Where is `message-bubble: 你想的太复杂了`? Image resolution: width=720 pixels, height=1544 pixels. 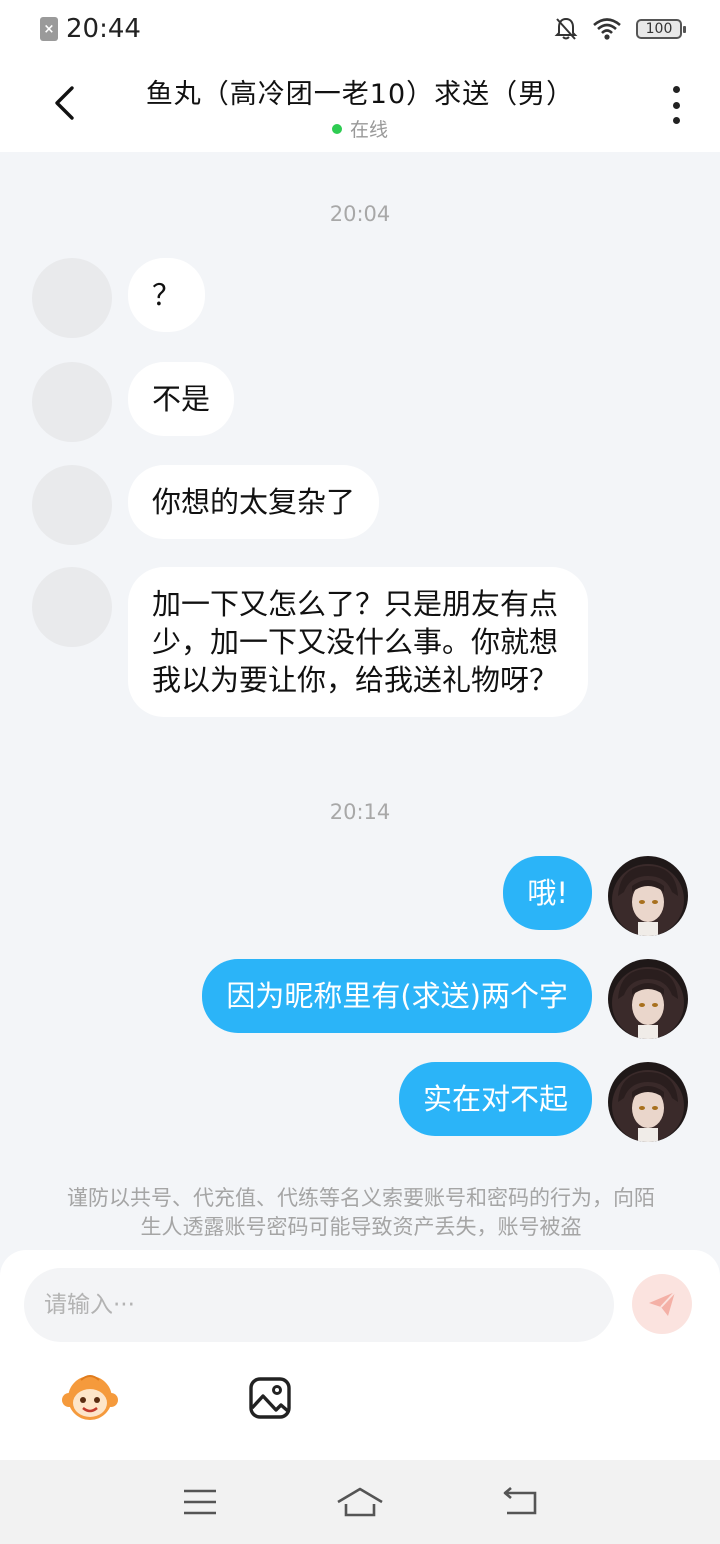 message-bubble: 你想的太复杂了 is located at coordinates (254, 502).